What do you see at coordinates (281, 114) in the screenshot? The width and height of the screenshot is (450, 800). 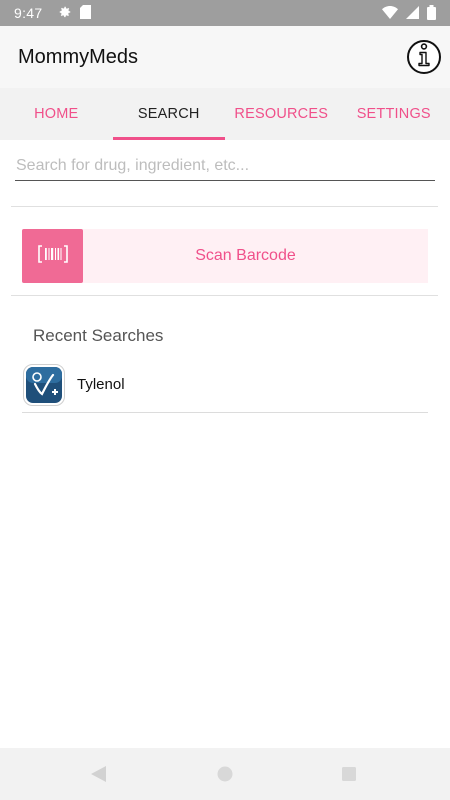 I see `tab-resources: RESOURCES` at bounding box center [281, 114].